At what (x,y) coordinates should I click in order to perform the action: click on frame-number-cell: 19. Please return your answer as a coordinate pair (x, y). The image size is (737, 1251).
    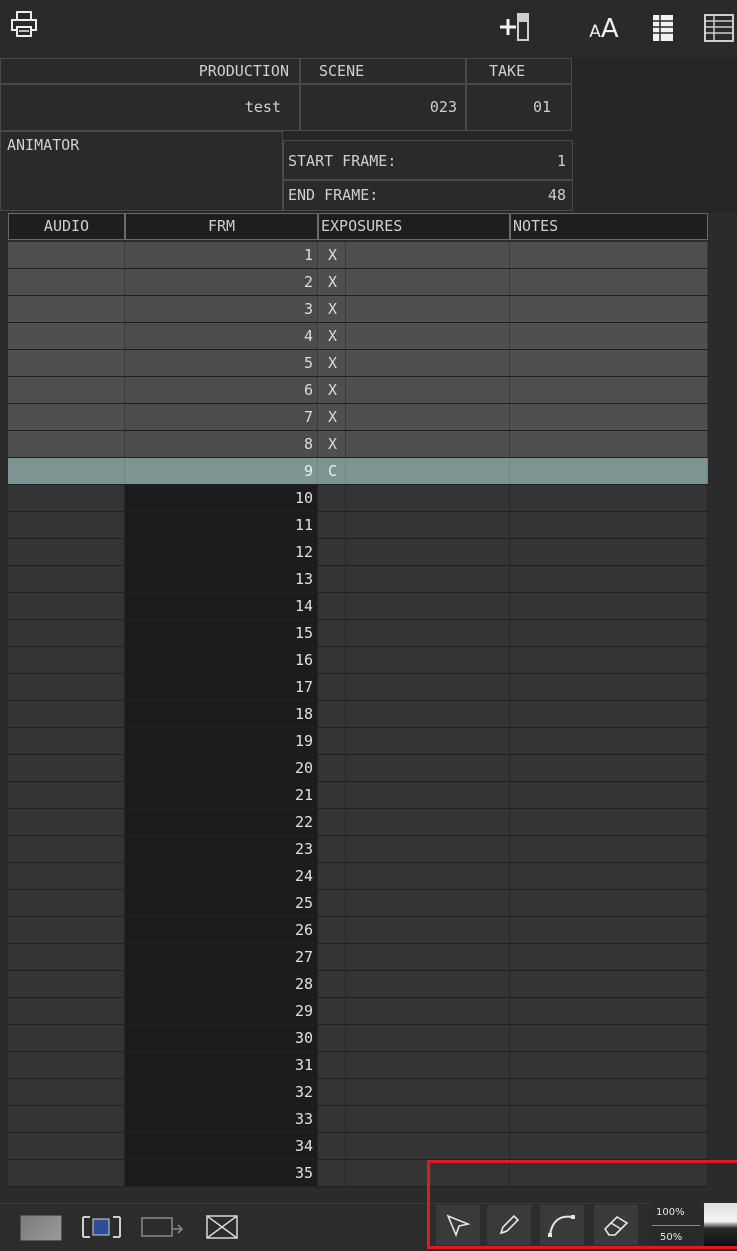
    Looking at the image, I should click on (221, 741).